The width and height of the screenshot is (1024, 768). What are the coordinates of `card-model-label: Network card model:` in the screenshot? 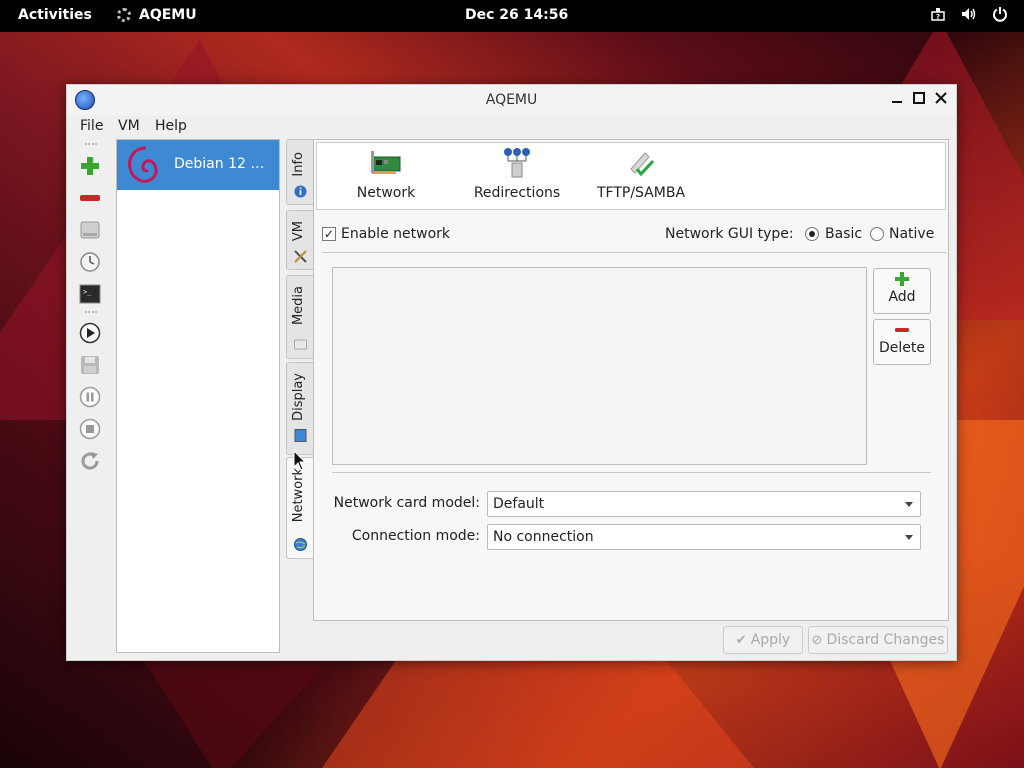 It's located at (406, 503).